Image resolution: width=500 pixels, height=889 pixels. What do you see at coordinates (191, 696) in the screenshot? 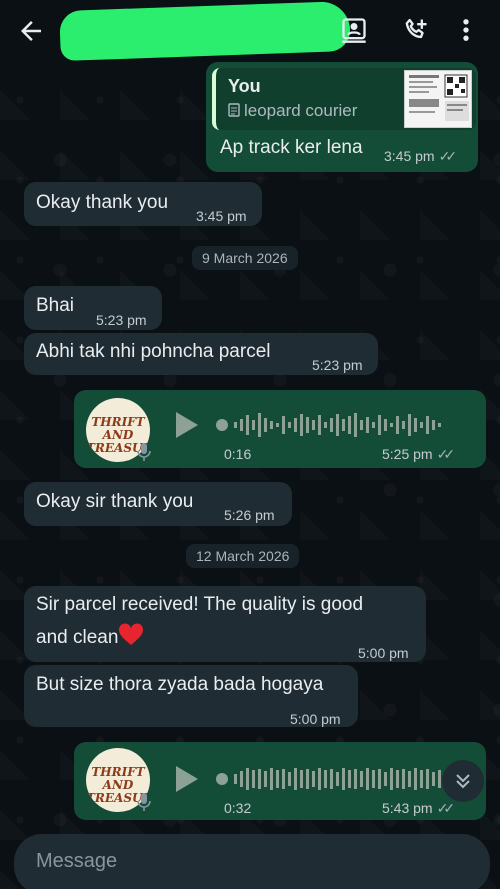
I see `incoming-message: But size thora zyada bada hogaya 5:00 pm` at bounding box center [191, 696].